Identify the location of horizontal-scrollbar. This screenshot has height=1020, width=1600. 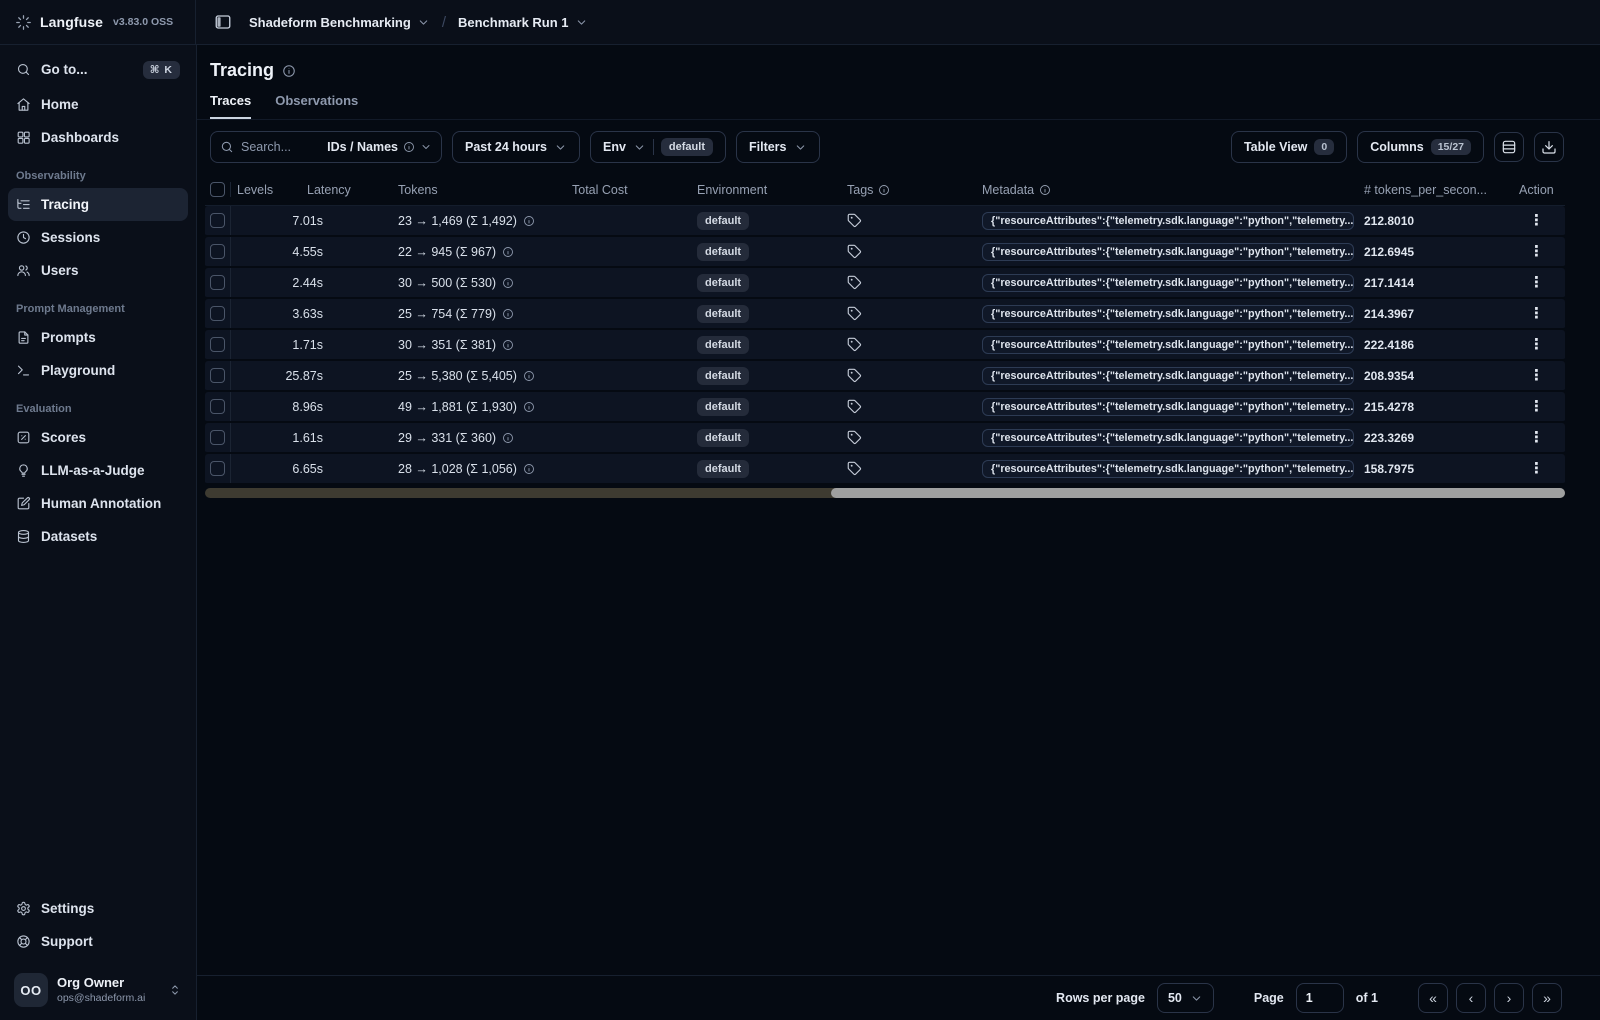
(885, 493).